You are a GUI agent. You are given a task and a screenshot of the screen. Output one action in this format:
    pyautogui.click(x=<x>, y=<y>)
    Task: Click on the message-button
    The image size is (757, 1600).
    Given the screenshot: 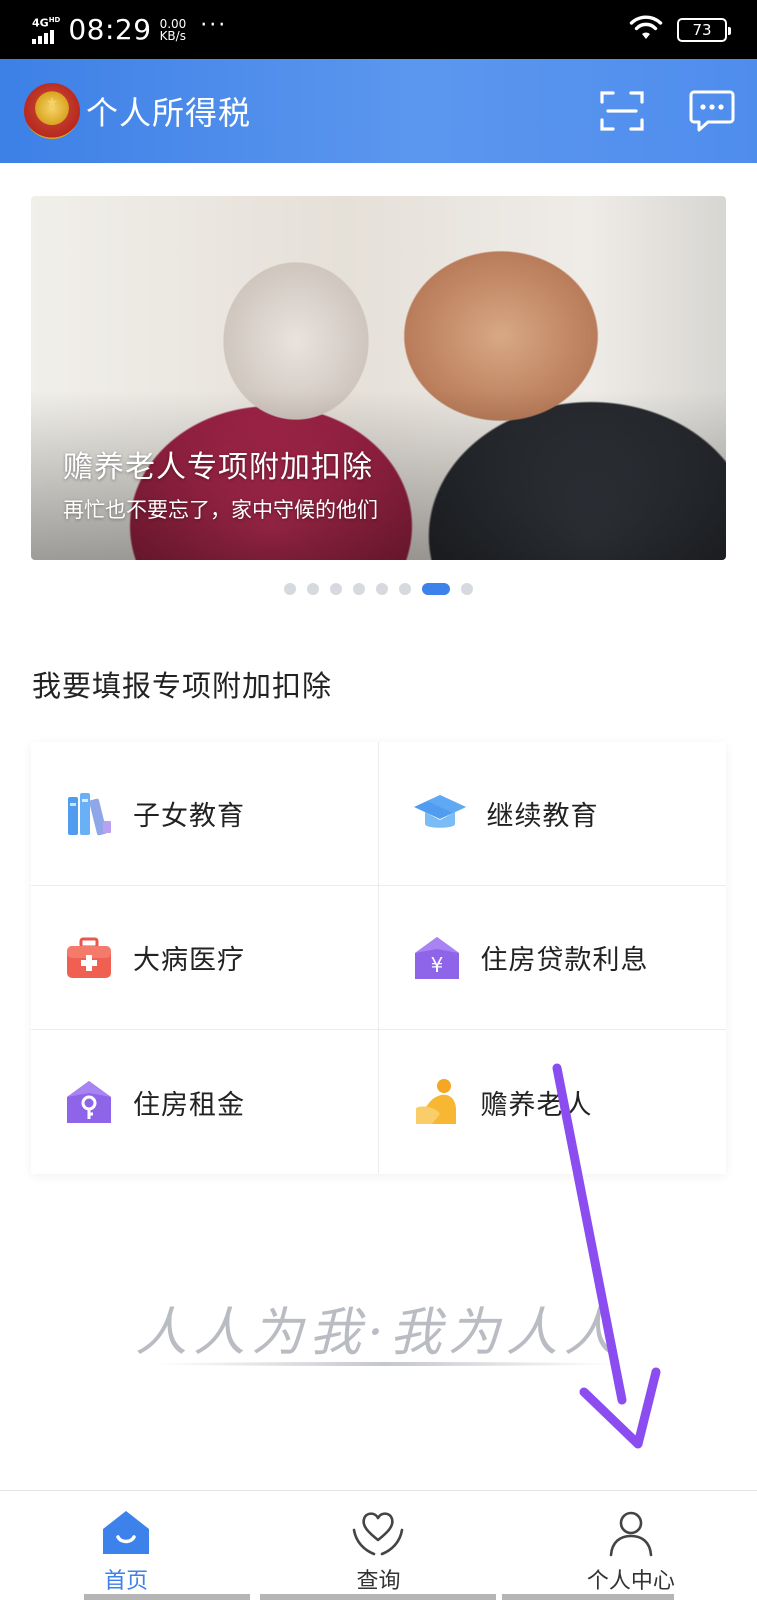 What is the action you would take?
    pyautogui.click(x=712, y=111)
    